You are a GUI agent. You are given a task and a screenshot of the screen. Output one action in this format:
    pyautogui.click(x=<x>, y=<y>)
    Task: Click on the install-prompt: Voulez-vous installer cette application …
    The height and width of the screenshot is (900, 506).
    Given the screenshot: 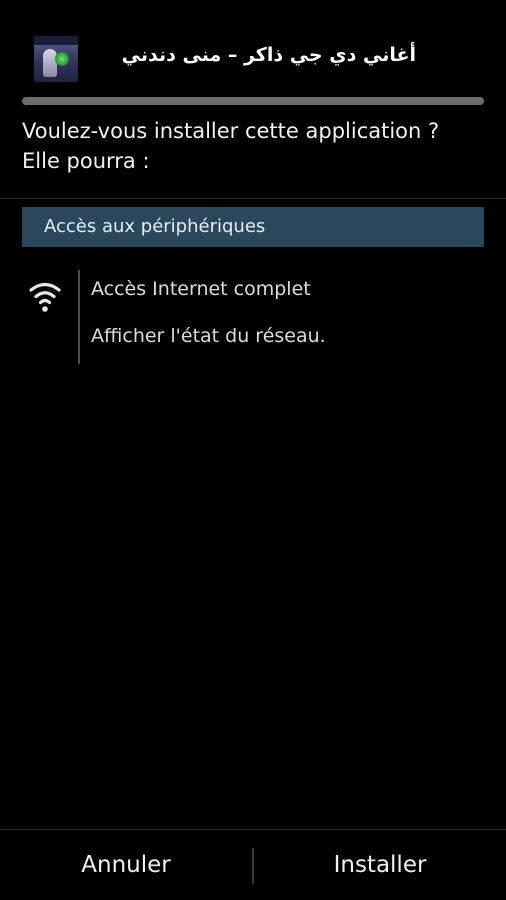 What is the action you would take?
    pyautogui.click(x=257, y=146)
    